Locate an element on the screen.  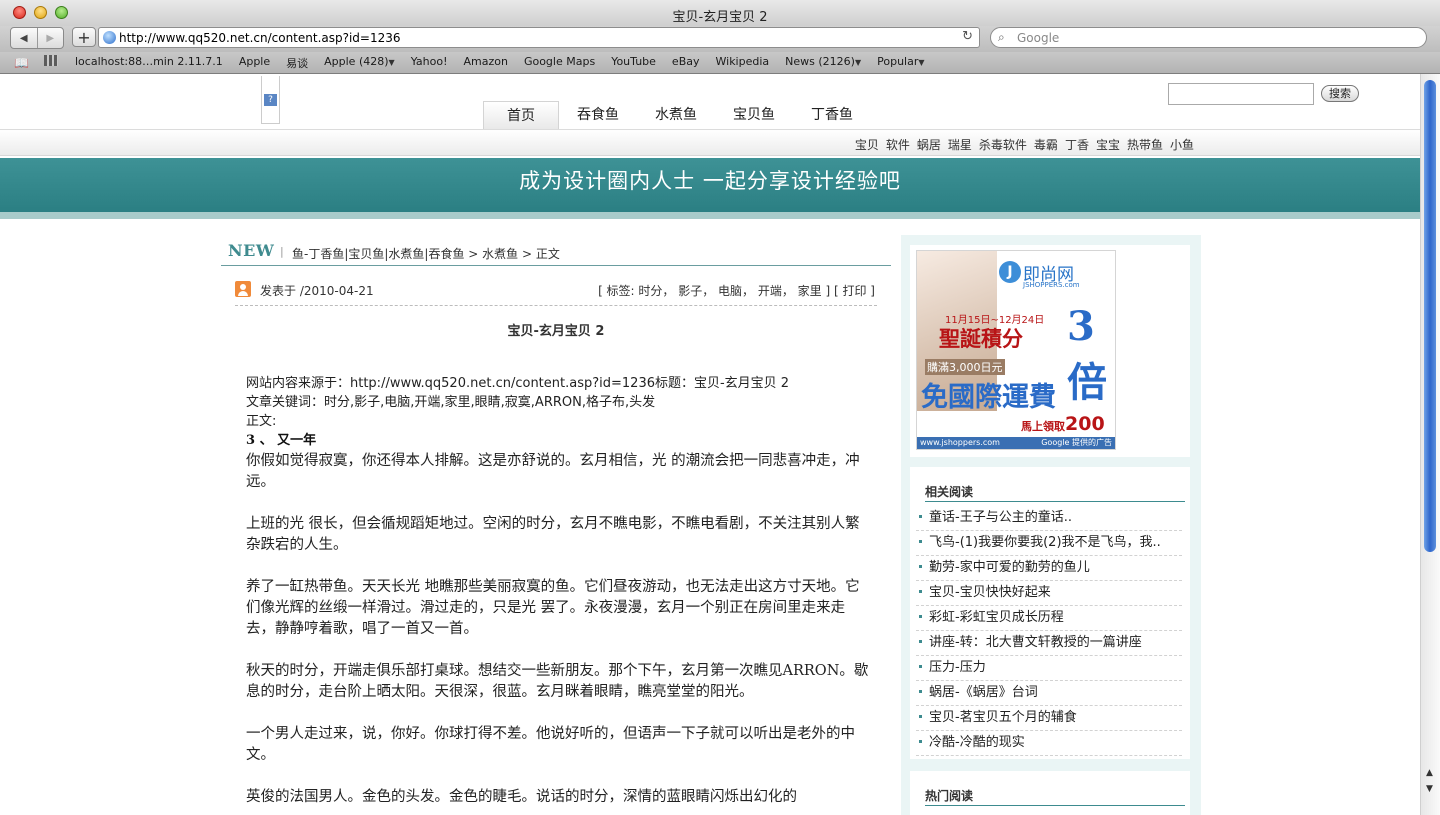
nav-tab: 吞食鱼 is located at coordinates (598, 115).